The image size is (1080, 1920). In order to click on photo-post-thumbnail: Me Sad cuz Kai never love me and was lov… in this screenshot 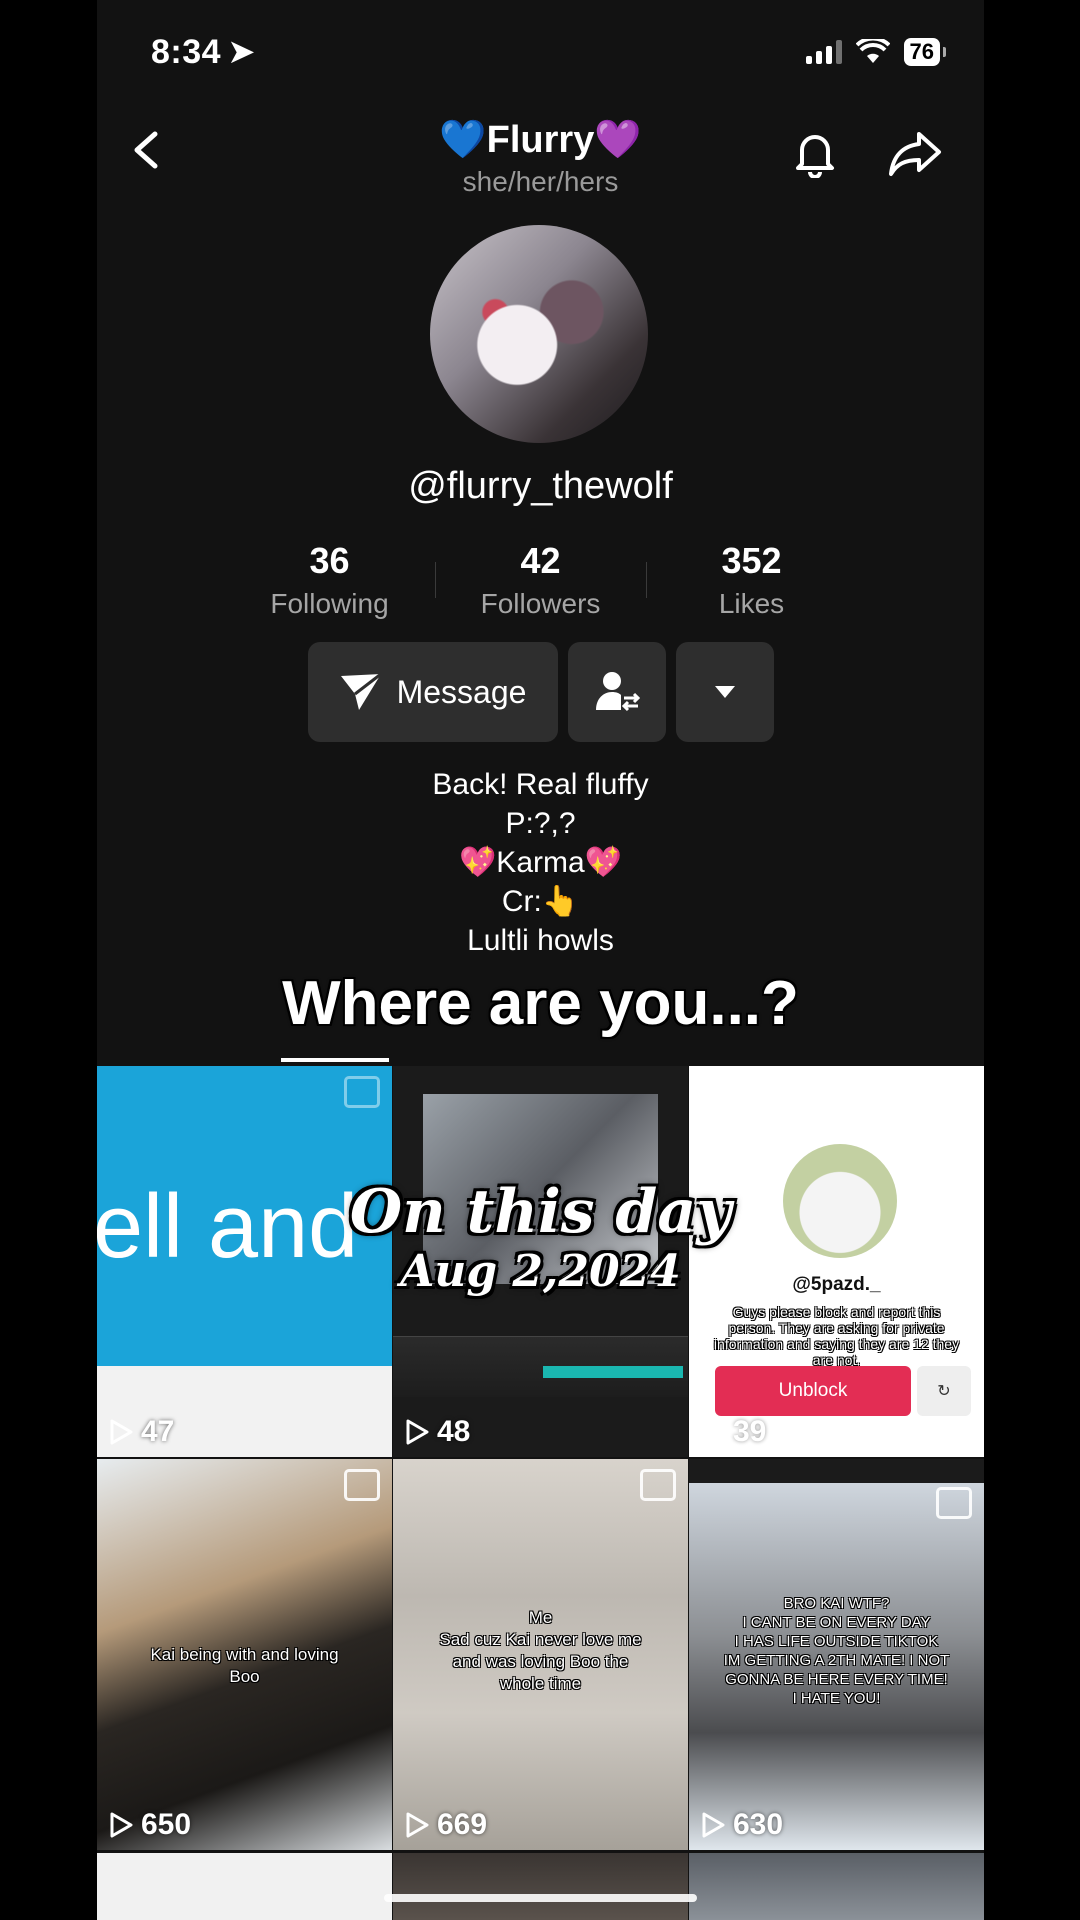, I will do `click(540, 1654)`.